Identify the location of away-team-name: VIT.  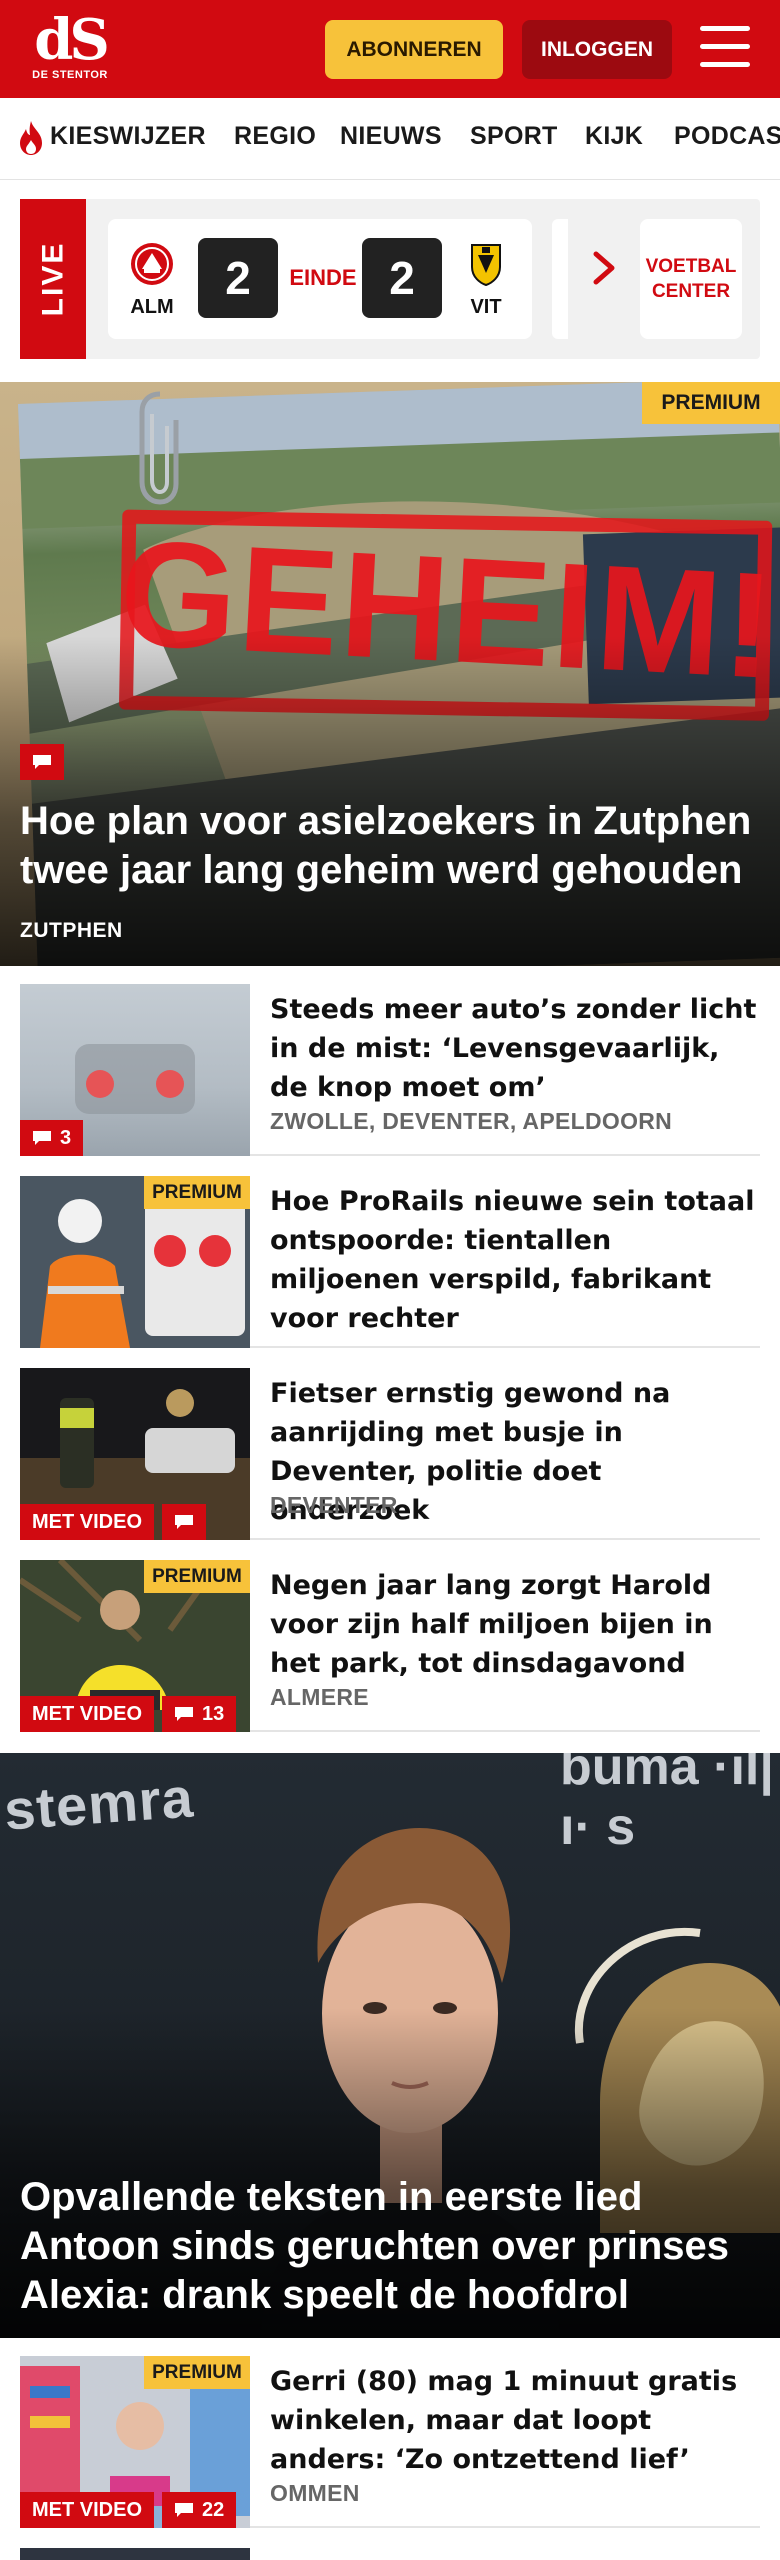
(486, 307).